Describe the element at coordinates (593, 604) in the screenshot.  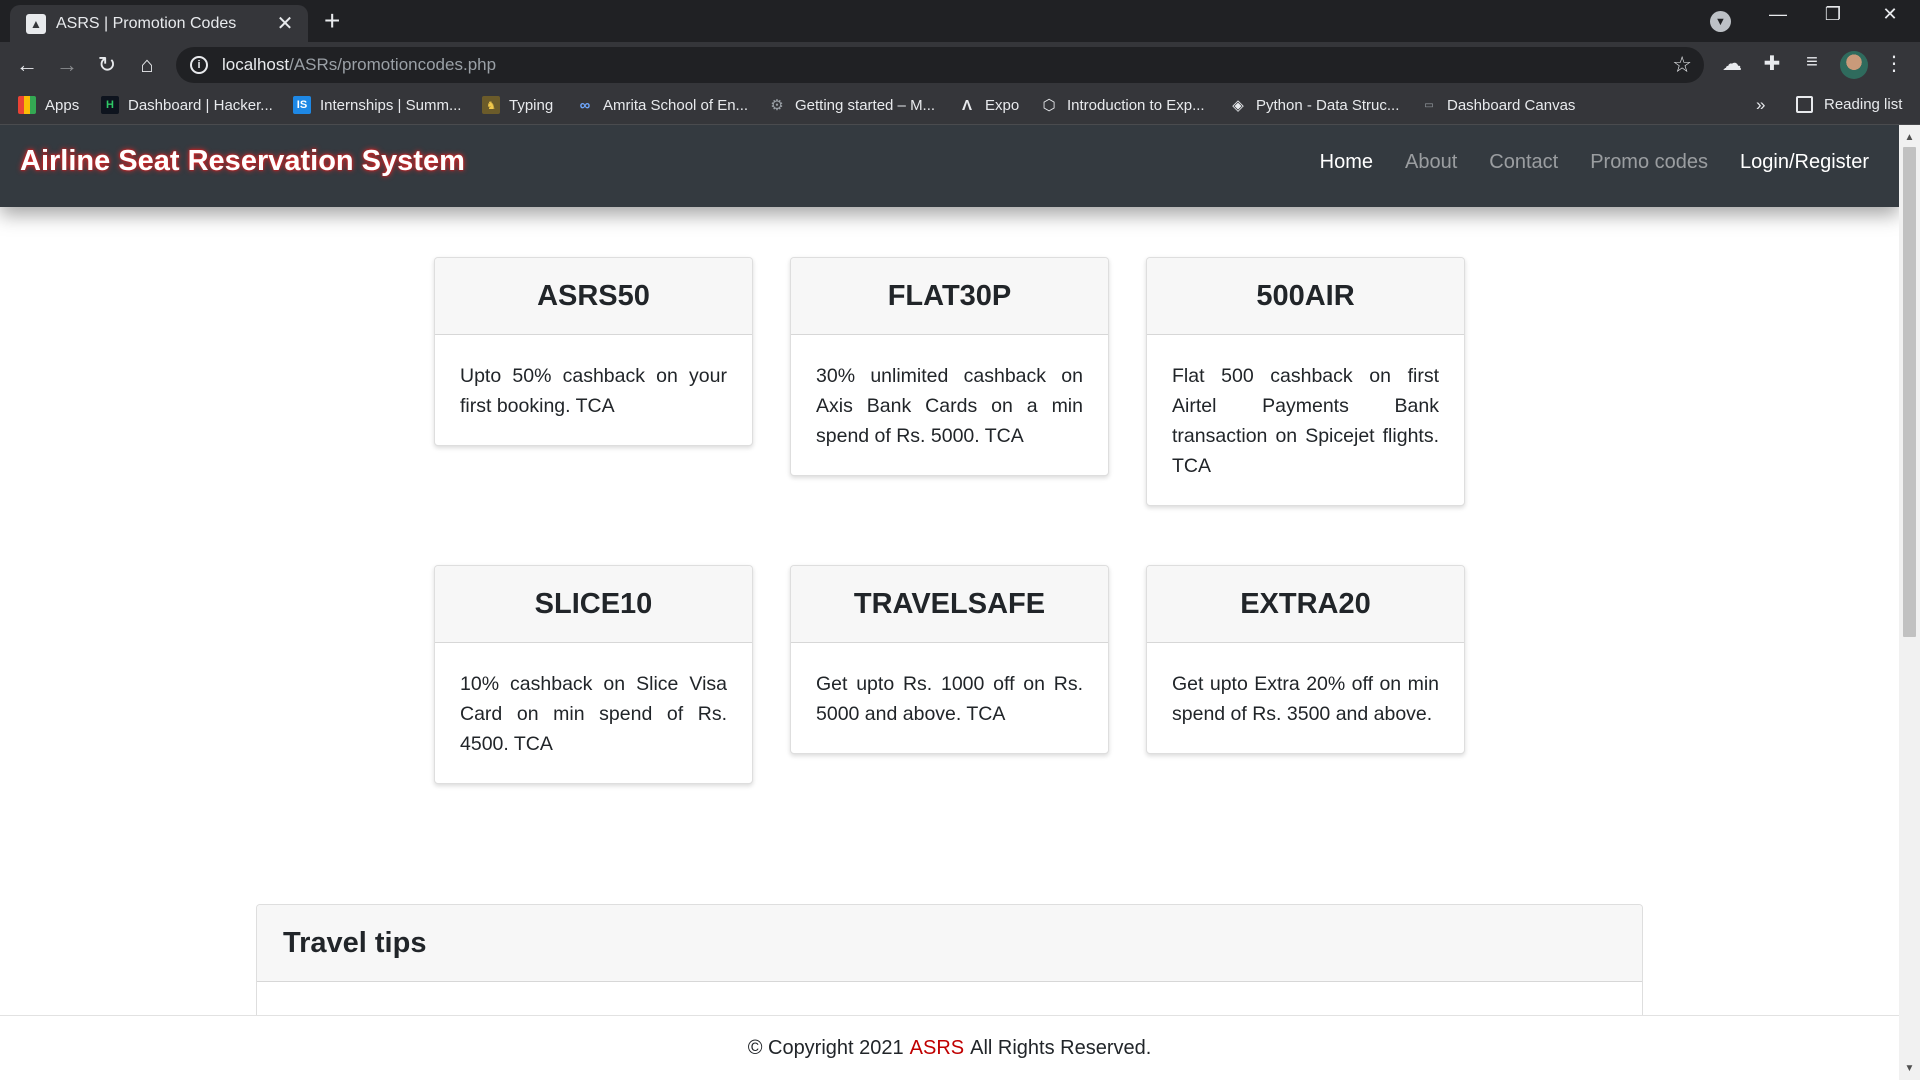
I see `promo-code: SLICE10` at that location.